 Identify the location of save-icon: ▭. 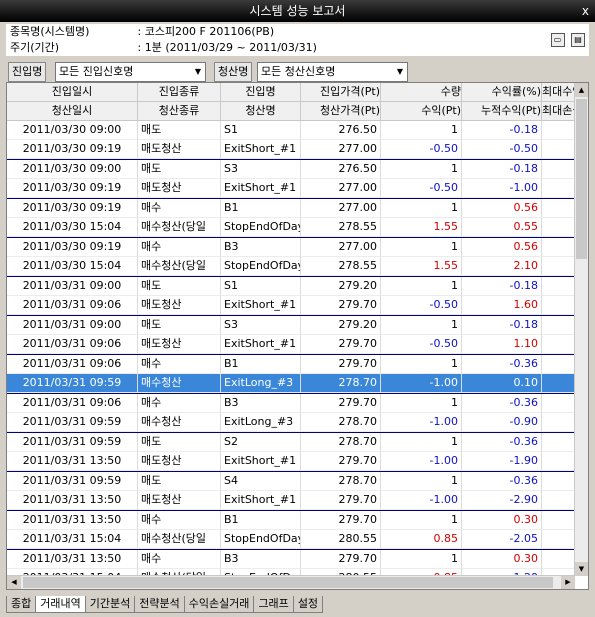
(557, 40).